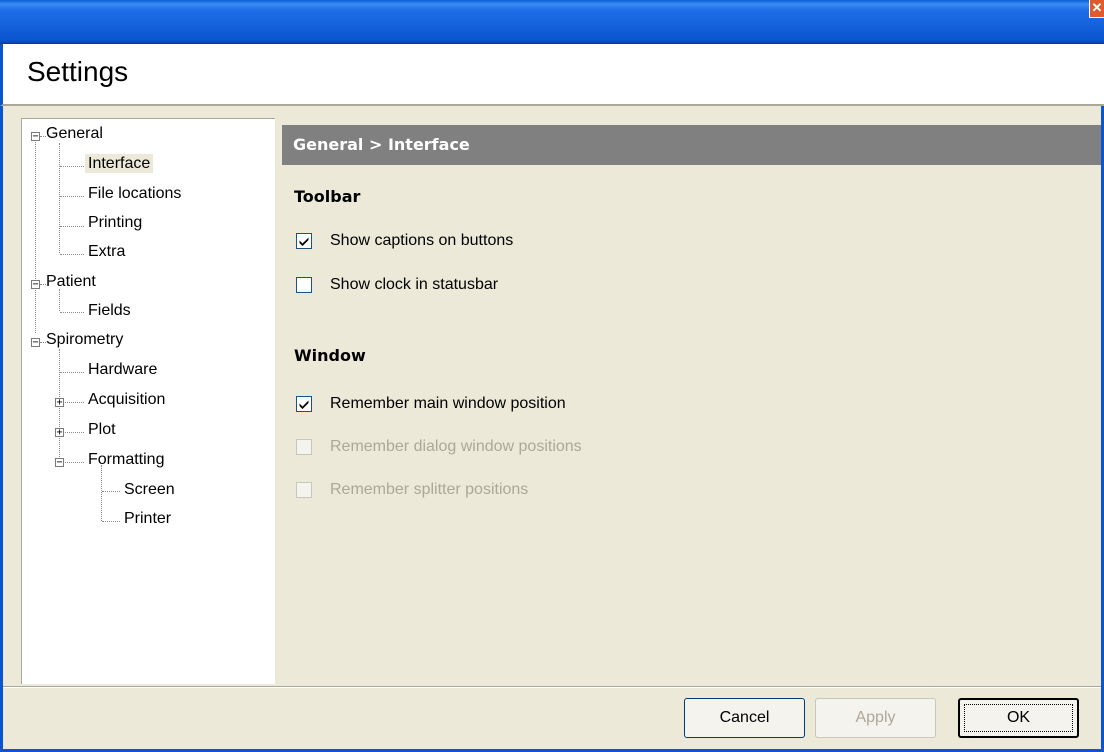  What do you see at coordinates (74, 134) in the screenshot?
I see `tree-node-general: General` at bounding box center [74, 134].